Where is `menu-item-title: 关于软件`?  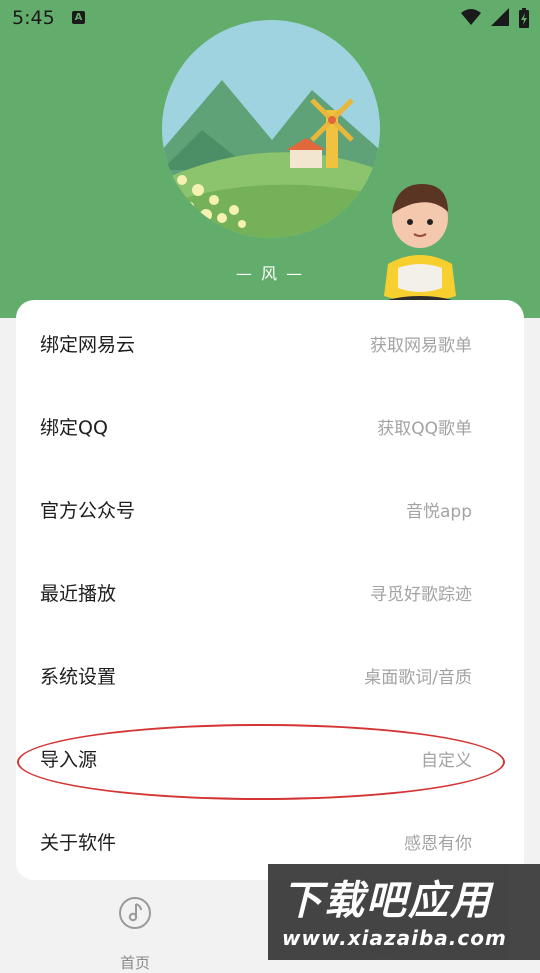
menu-item-title: 关于软件 is located at coordinates (78, 843).